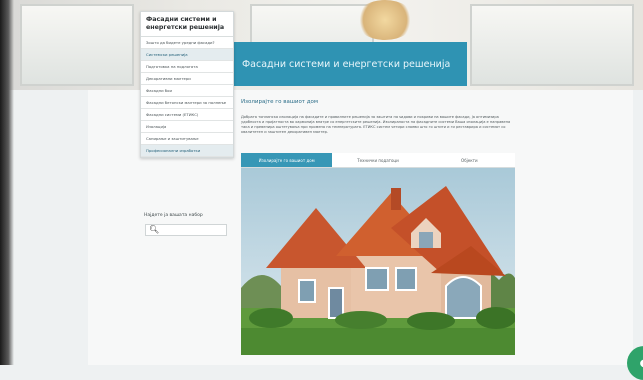 This screenshot has width=643, height=380. I want to click on sidebar-item-facade-paints: Фасадни бои, so click(187, 91).